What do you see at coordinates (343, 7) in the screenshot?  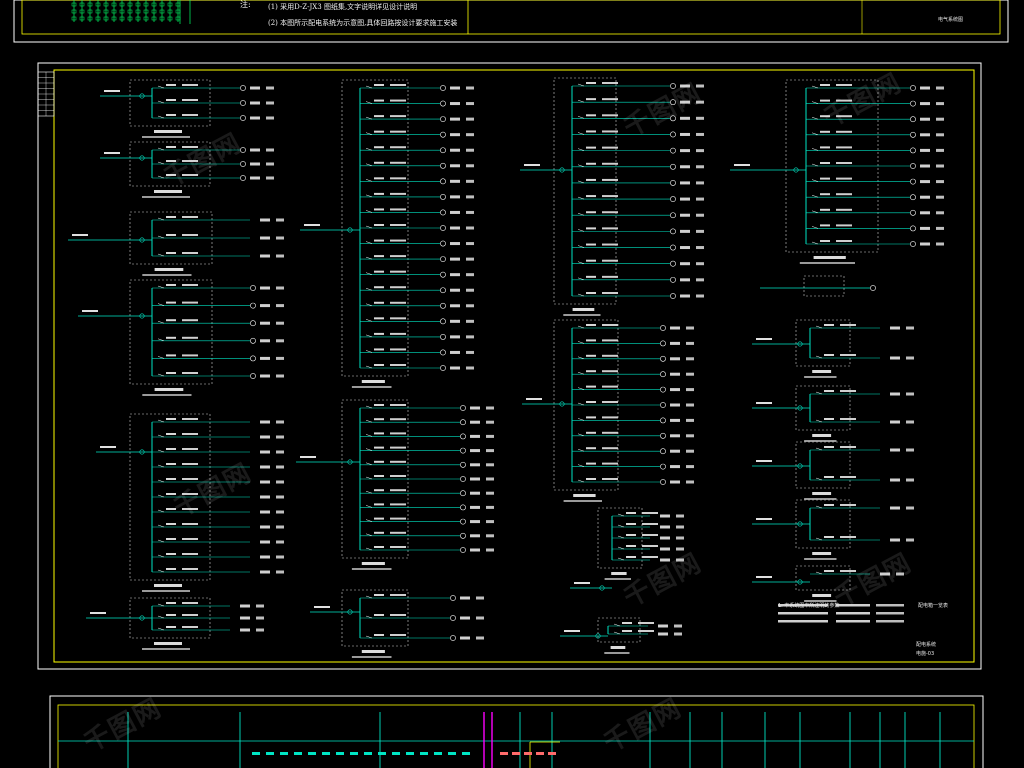 I see `note-line-1: (1) 采用D-Z-JX3 图纸集,文字说明详见设计说明` at bounding box center [343, 7].